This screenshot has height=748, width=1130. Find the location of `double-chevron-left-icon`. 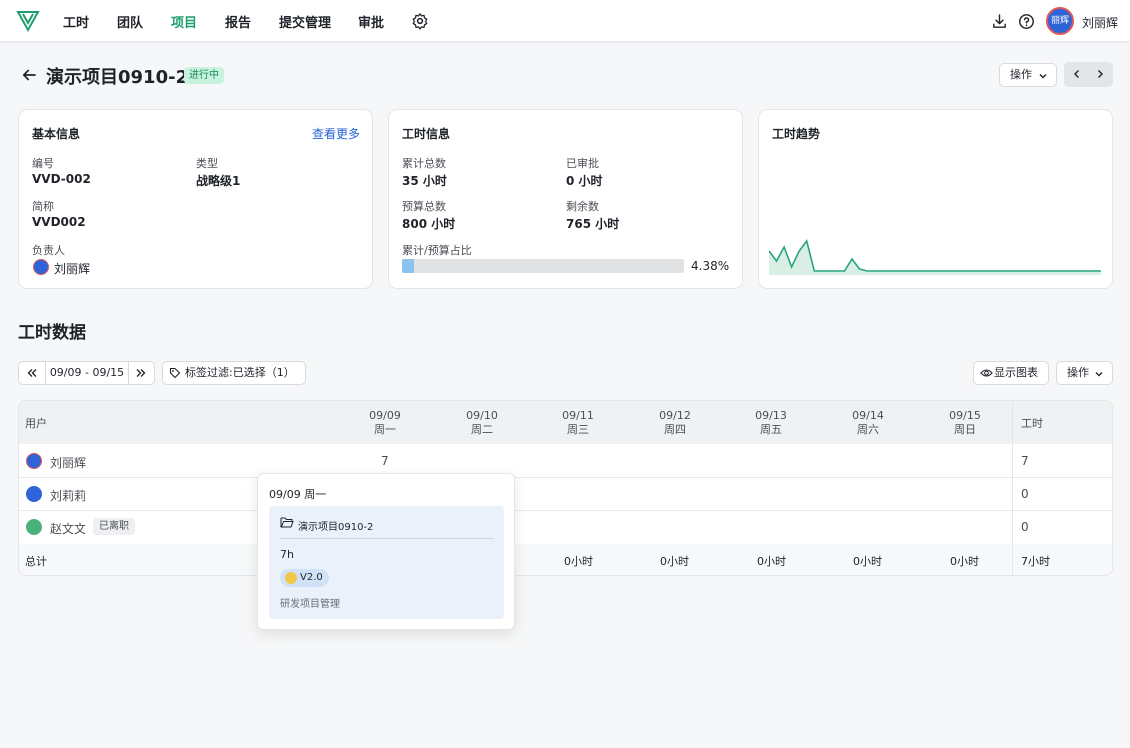

double-chevron-left-icon is located at coordinates (32, 373).